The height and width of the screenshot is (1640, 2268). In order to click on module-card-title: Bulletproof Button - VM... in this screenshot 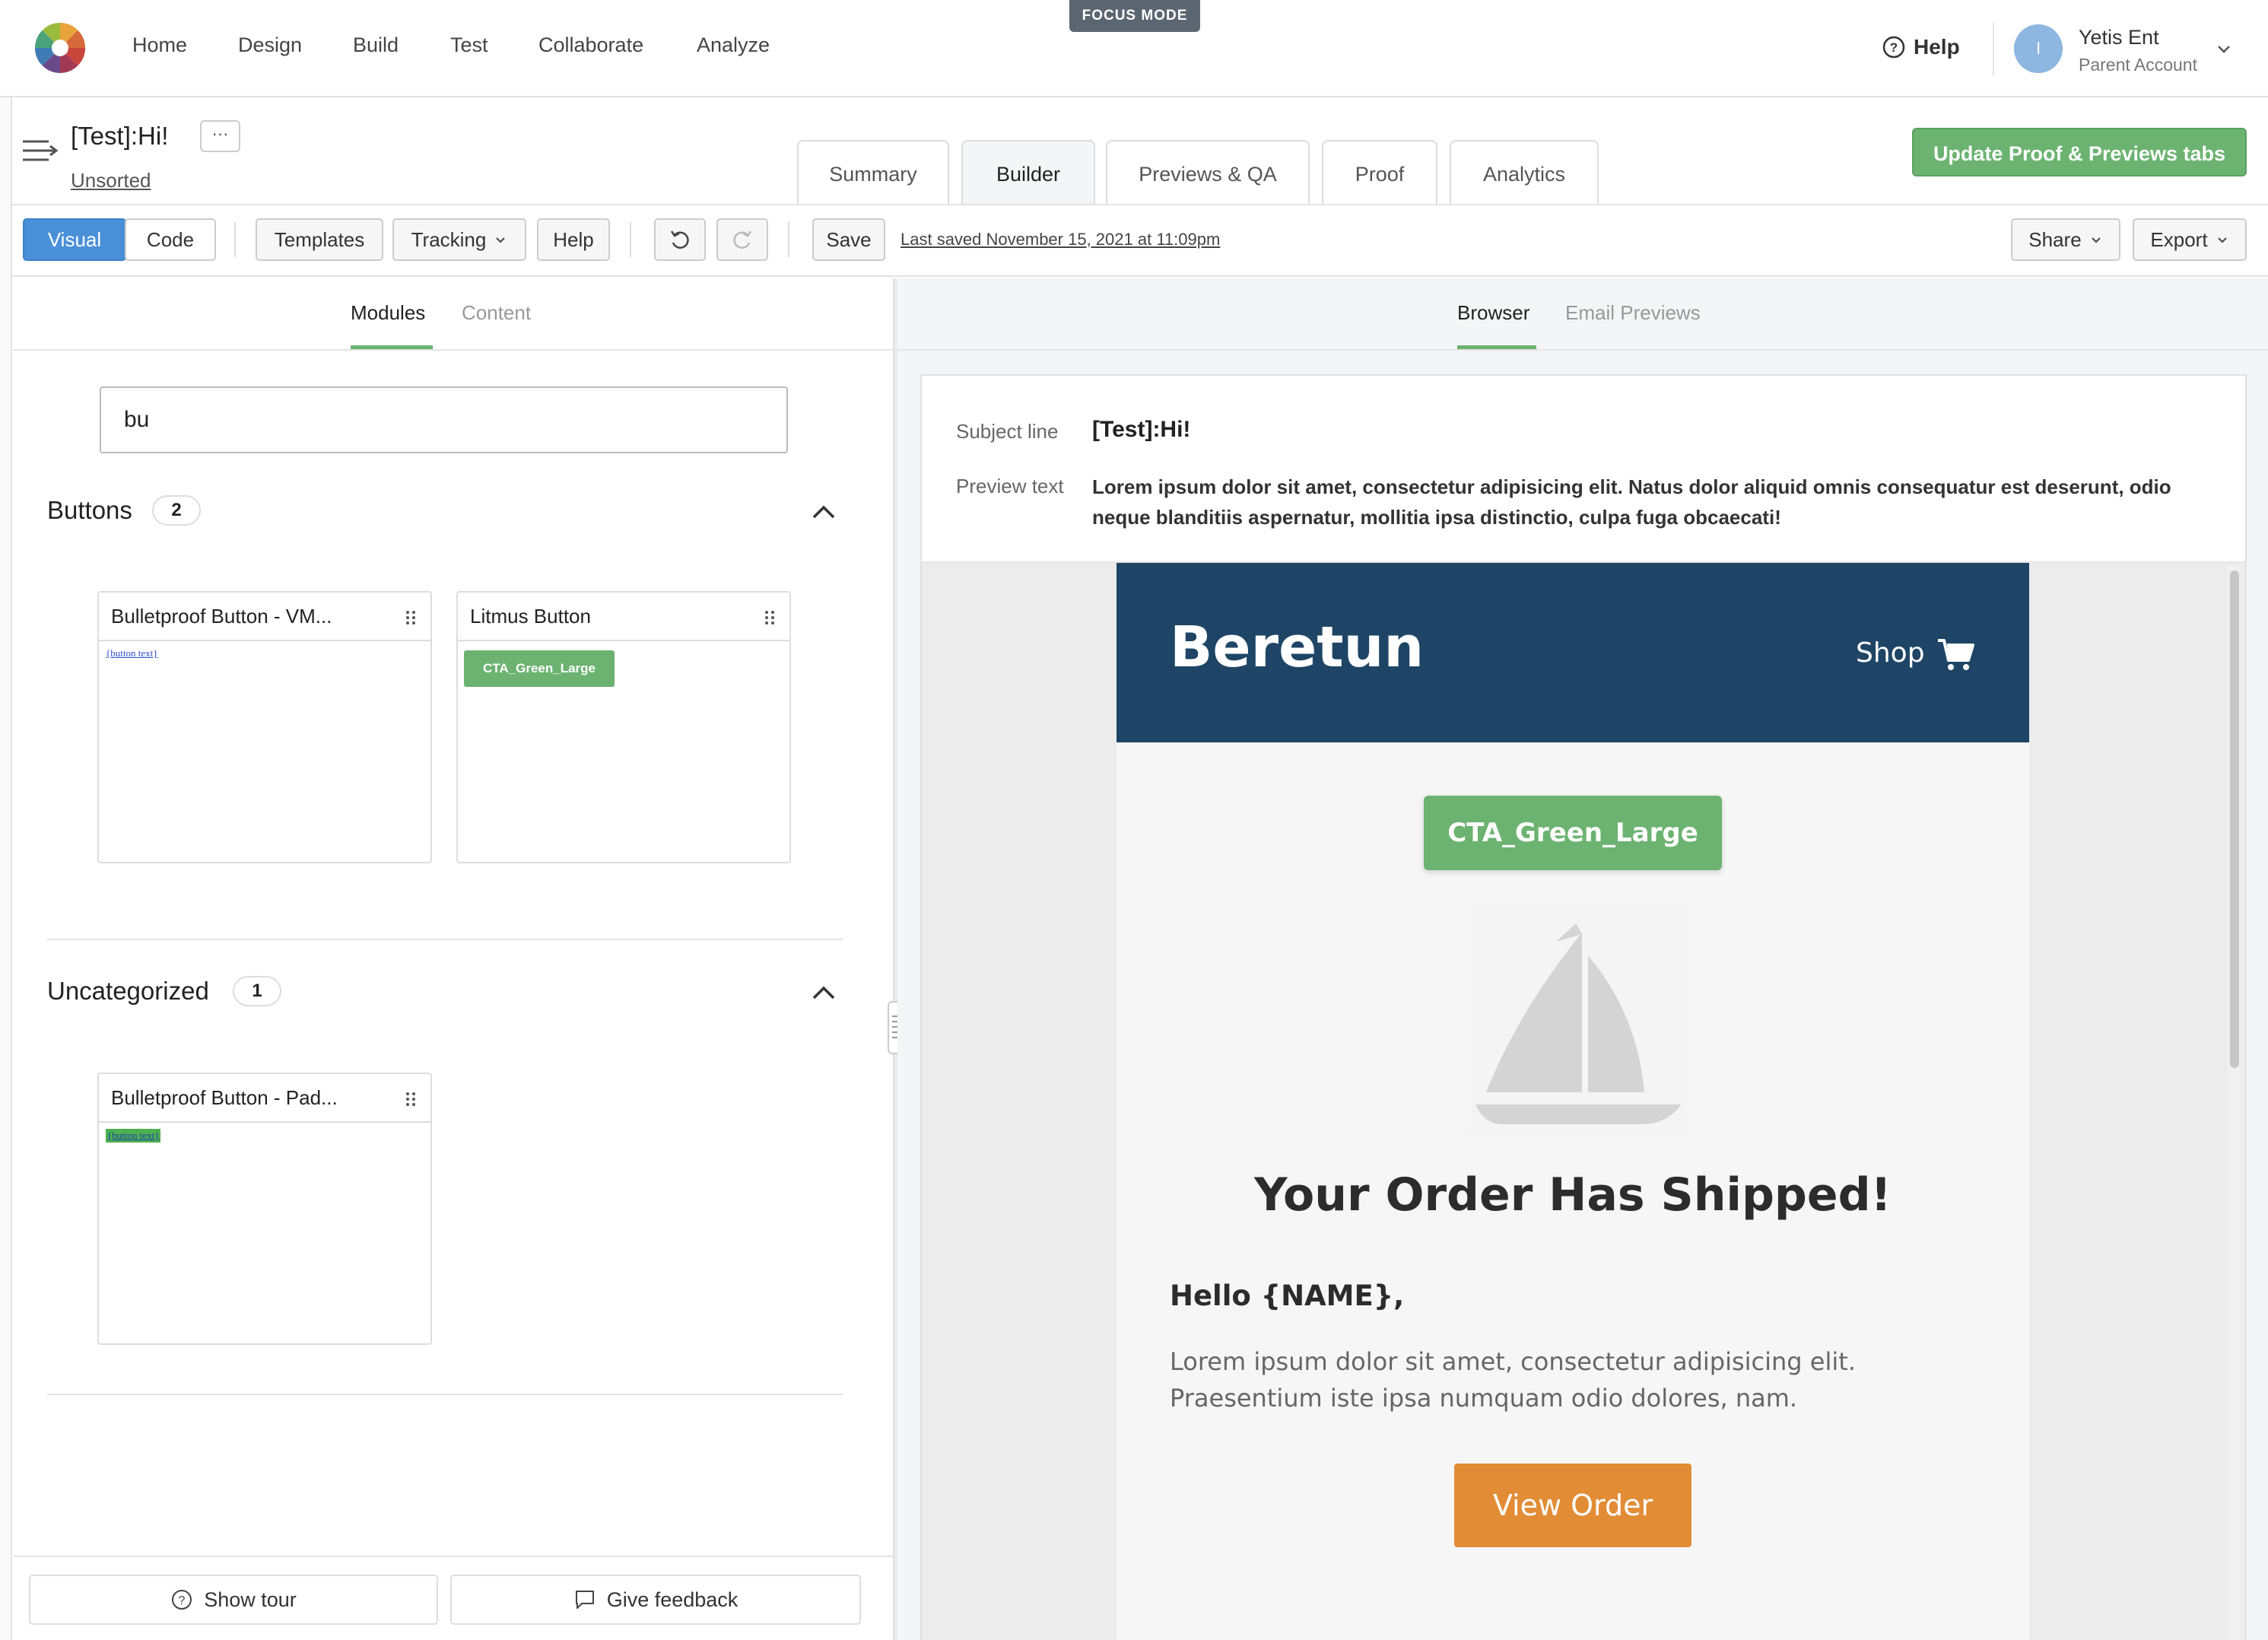, I will do `click(264, 617)`.